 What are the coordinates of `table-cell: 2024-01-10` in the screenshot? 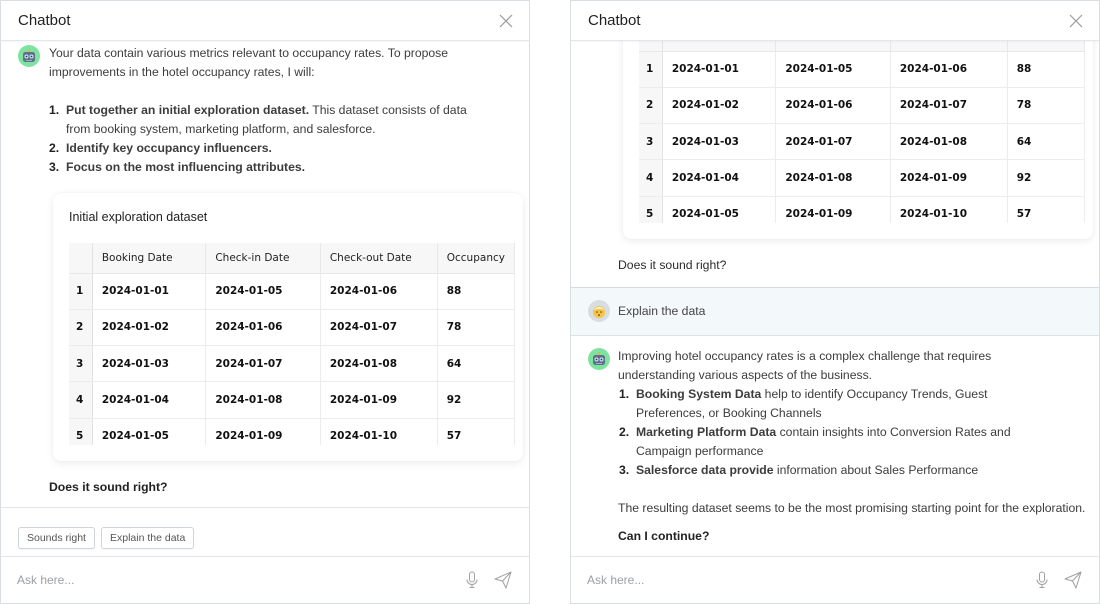 It's located at (379, 431).